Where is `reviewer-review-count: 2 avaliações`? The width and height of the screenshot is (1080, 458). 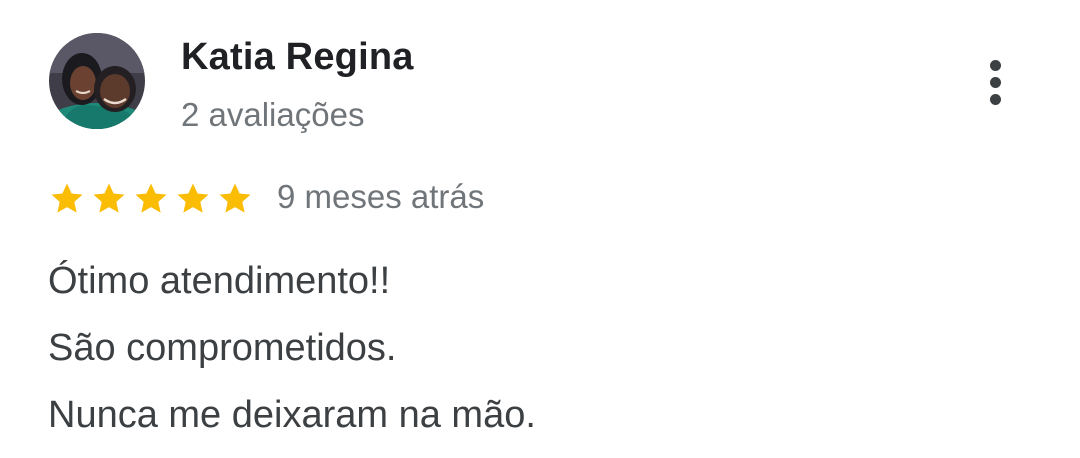 reviewer-review-count: 2 avaliações is located at coordinates (273, 114).